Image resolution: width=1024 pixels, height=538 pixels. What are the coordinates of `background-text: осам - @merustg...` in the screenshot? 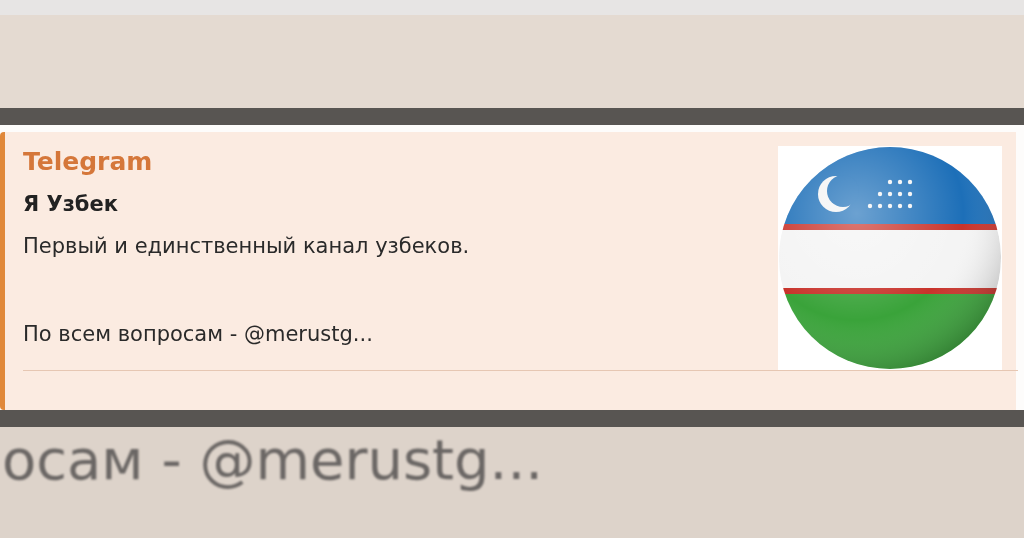 It's located at (273, 460).